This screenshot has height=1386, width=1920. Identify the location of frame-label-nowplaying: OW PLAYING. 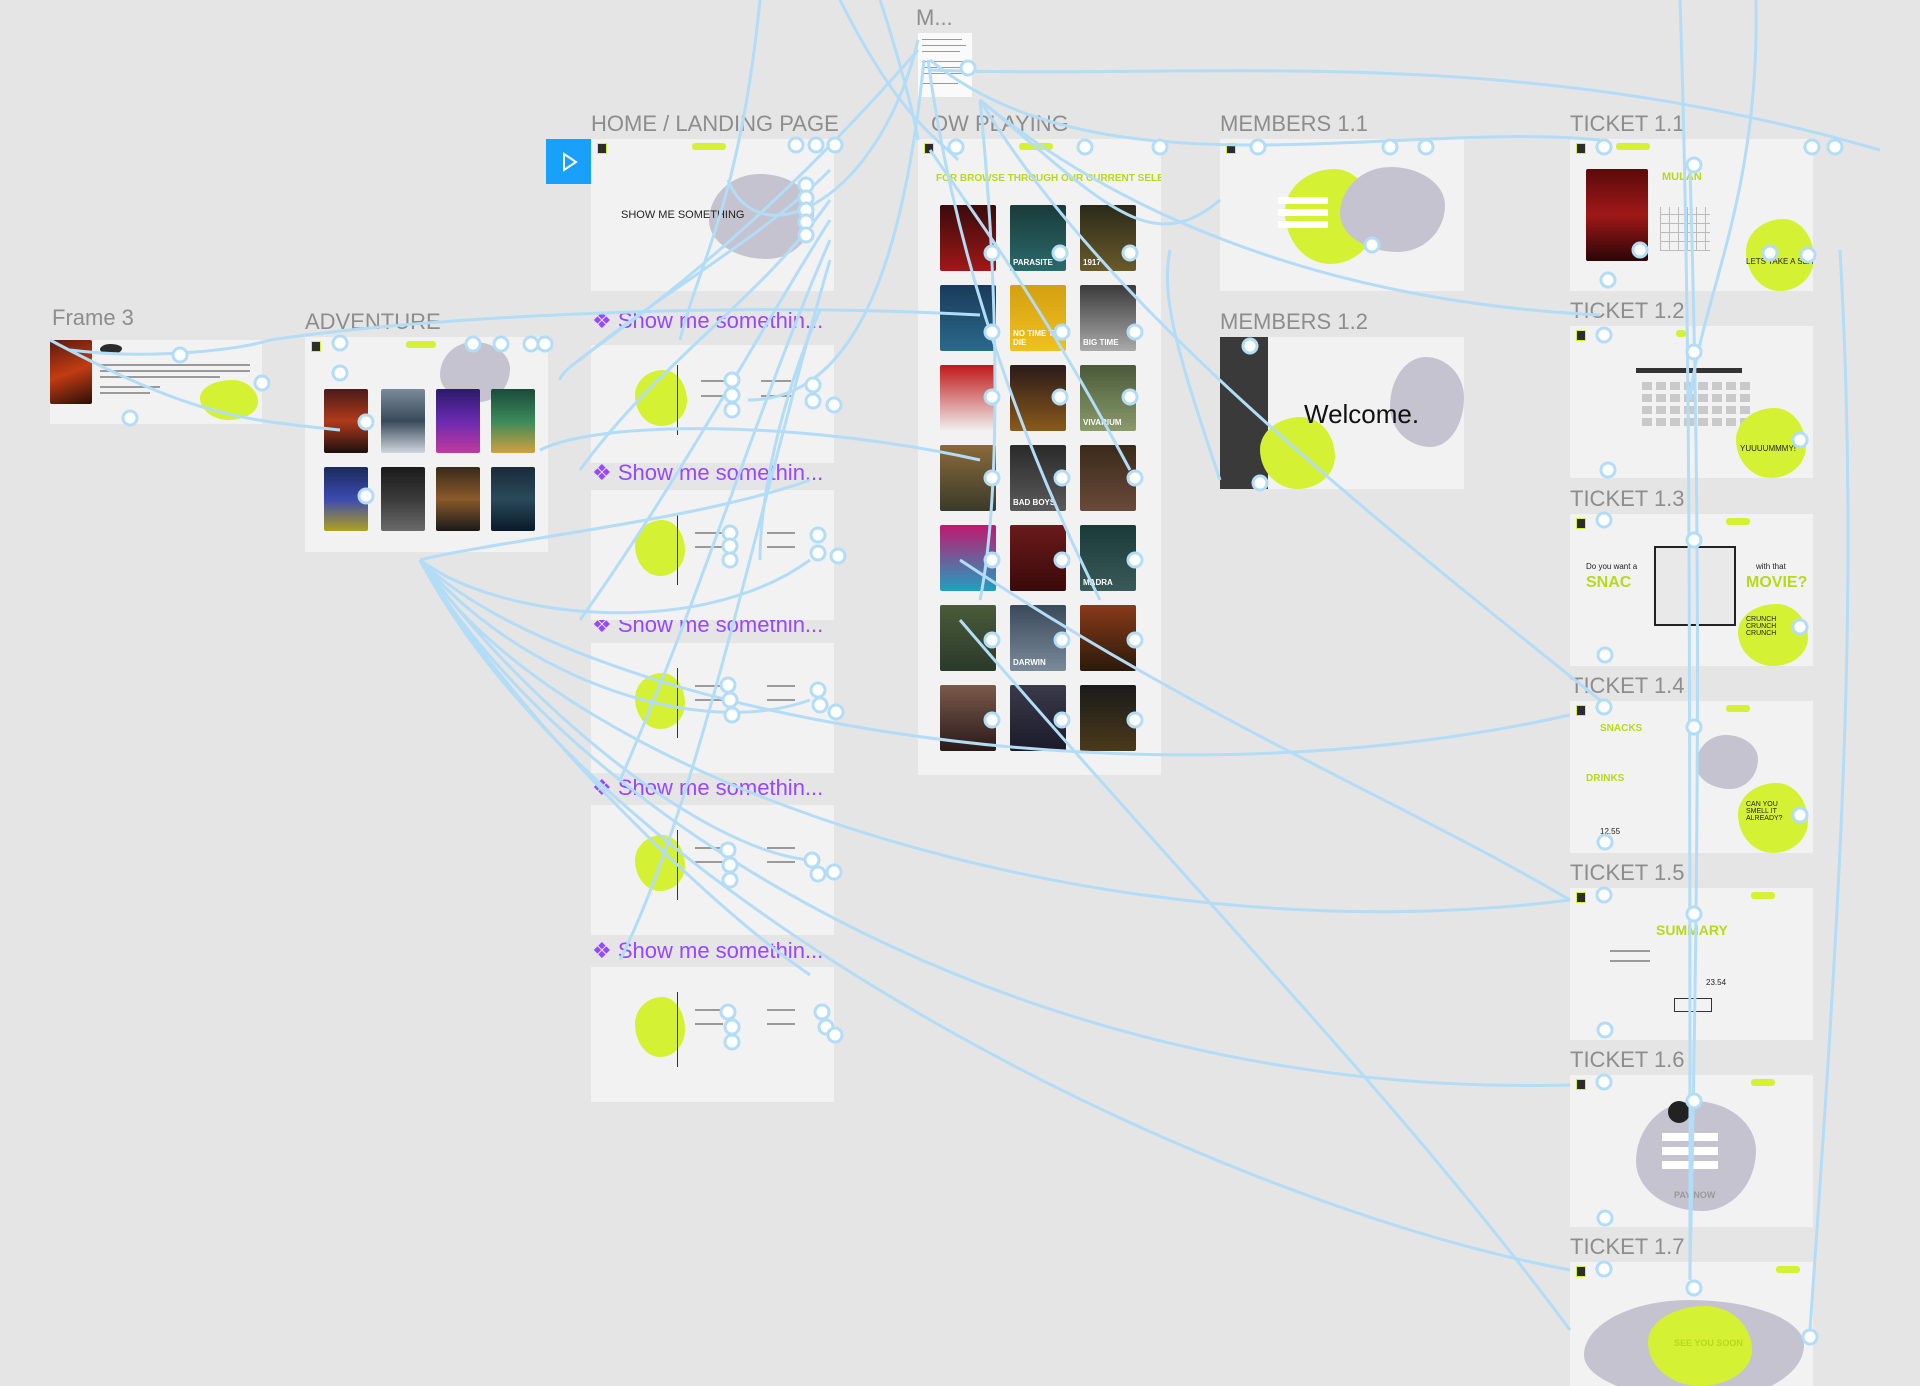
(1000, 124).